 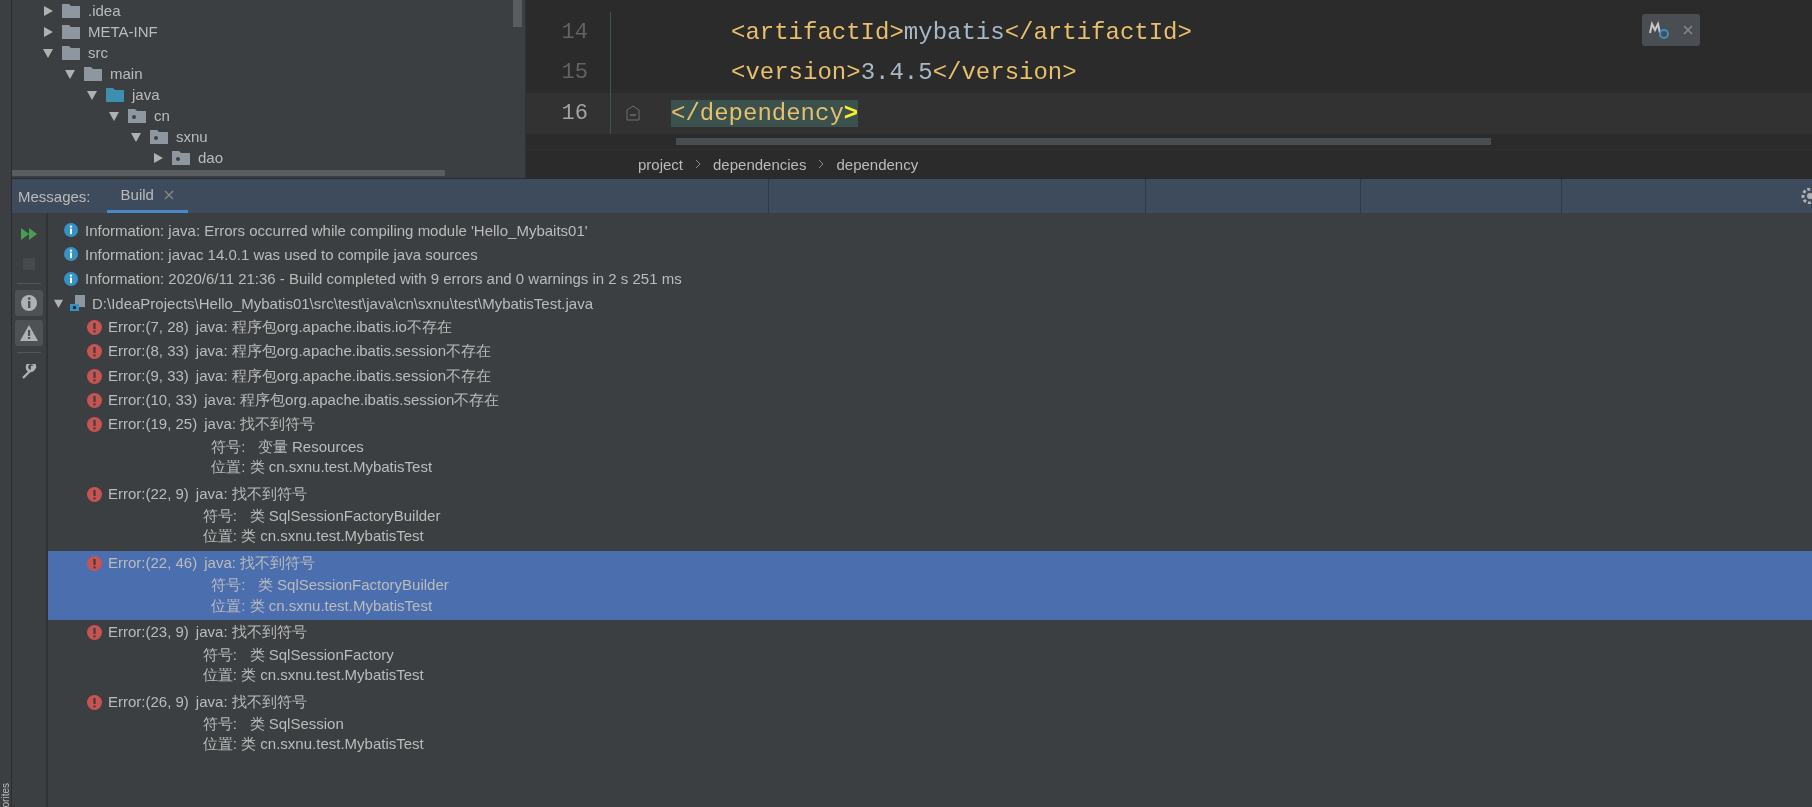 I want to click on info-filter-icon, so click(x=29, y=303).